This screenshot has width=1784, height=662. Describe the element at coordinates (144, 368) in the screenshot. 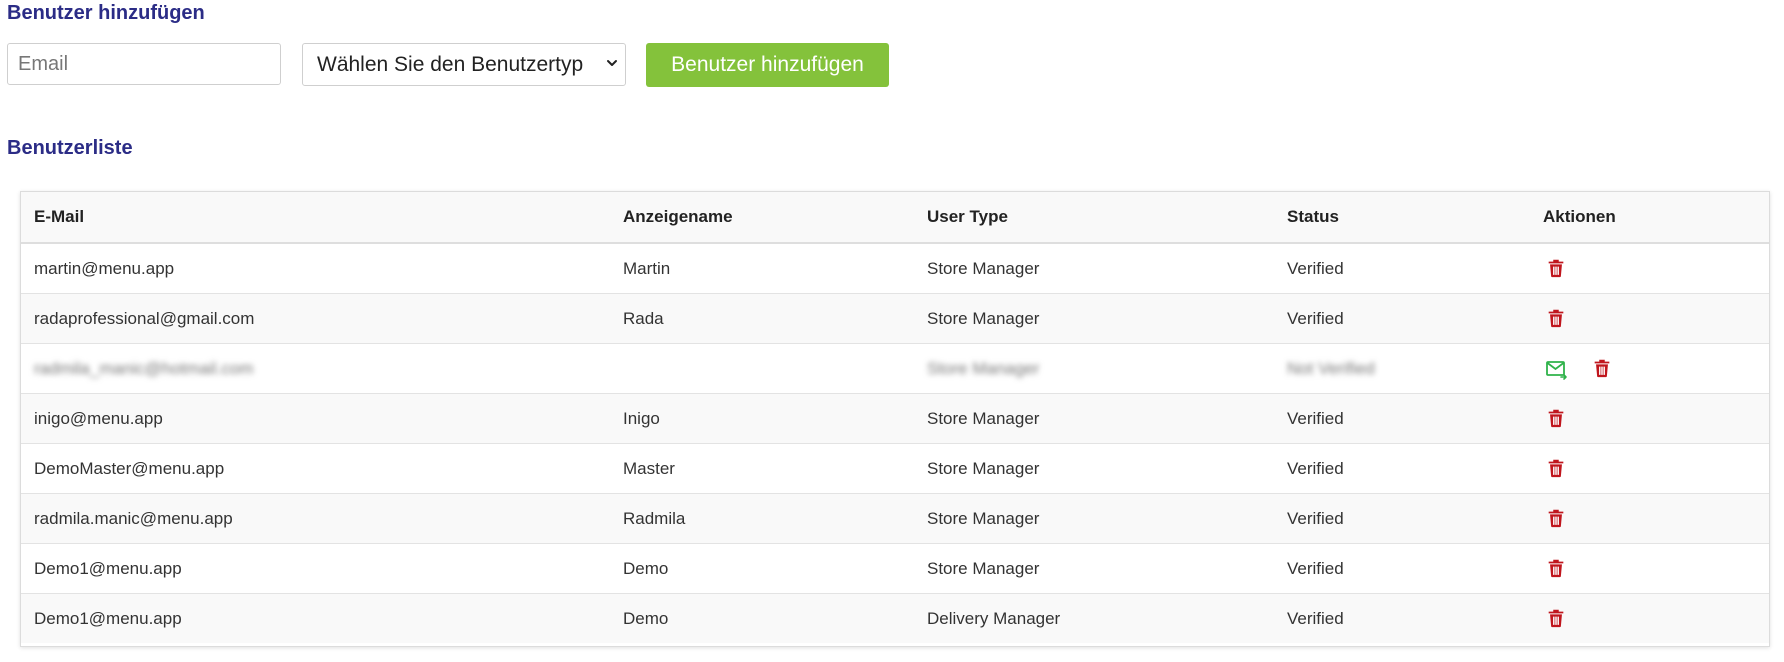

I see `cell-email-text: radmila_manic@hotmail.com` at that location.